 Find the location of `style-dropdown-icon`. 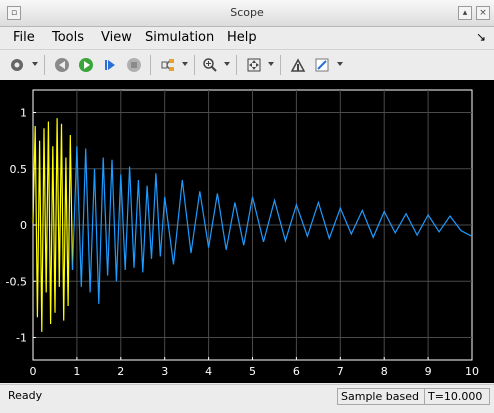

style-dropdown-icon is located at coordinates (340, 64).